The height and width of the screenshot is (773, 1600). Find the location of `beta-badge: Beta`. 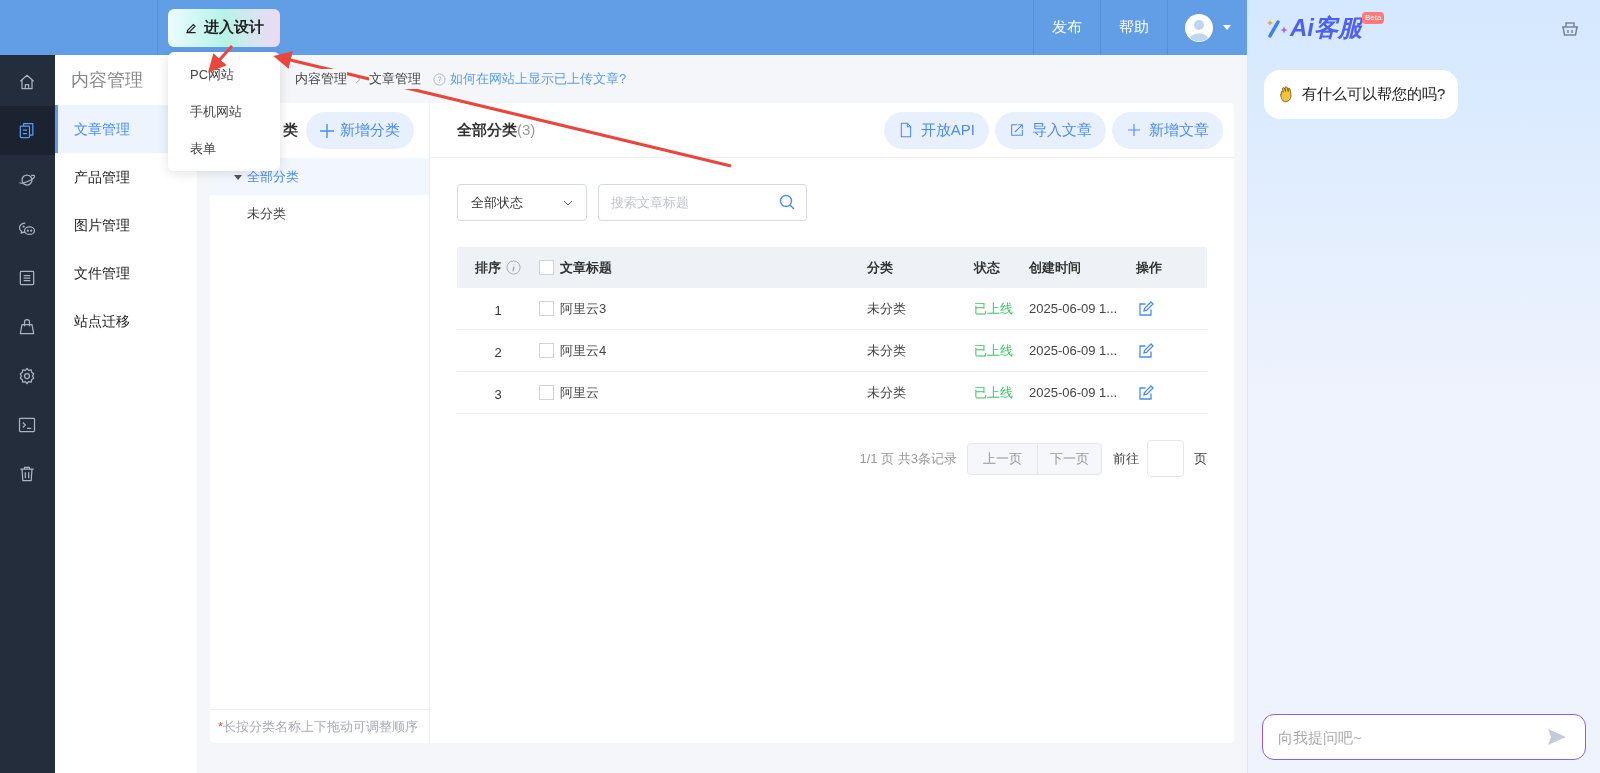

beta-badge: Beta is located at coordinates (1373, 18).